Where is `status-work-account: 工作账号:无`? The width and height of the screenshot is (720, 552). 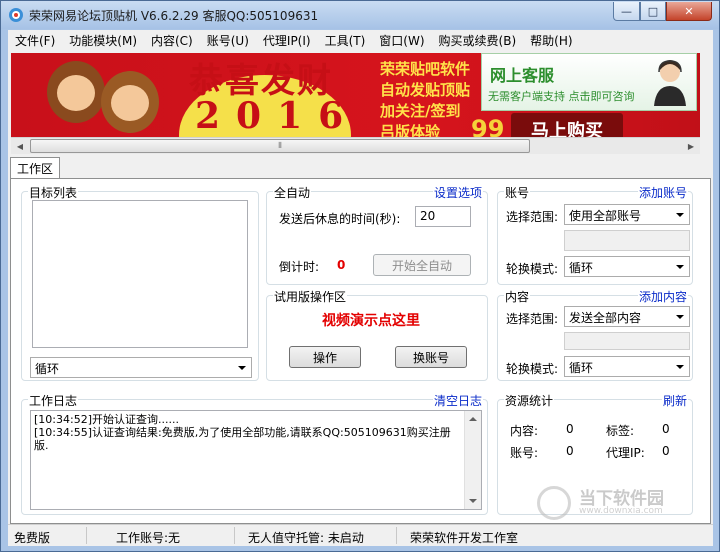 status-work-account: 工作账号:无 is located at coordinates (148, 538).